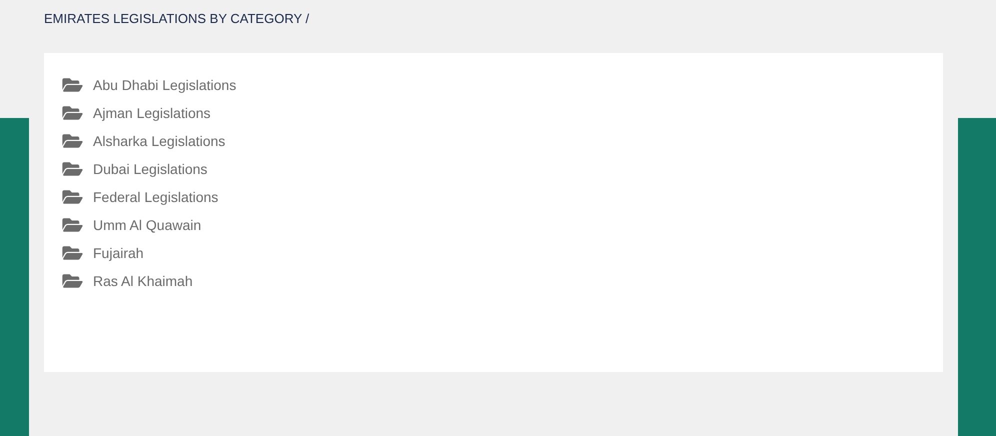 This screenshot has width=996, height=436. Describe the element at coordinates (164, 85) in the screenshot. I see `category-link: Abu Dhabi Legislations` at that location.